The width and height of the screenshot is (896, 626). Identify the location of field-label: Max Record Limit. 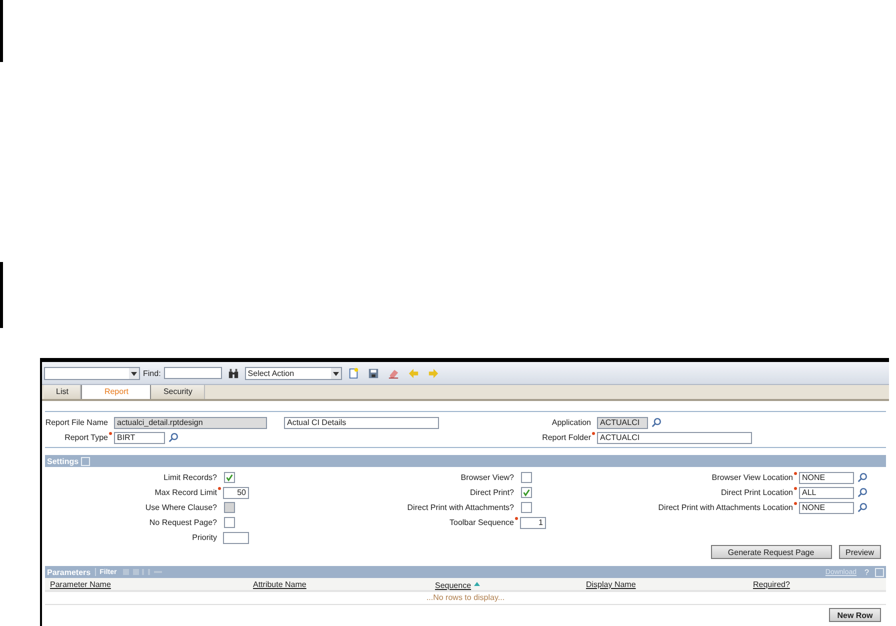
(185, 492).